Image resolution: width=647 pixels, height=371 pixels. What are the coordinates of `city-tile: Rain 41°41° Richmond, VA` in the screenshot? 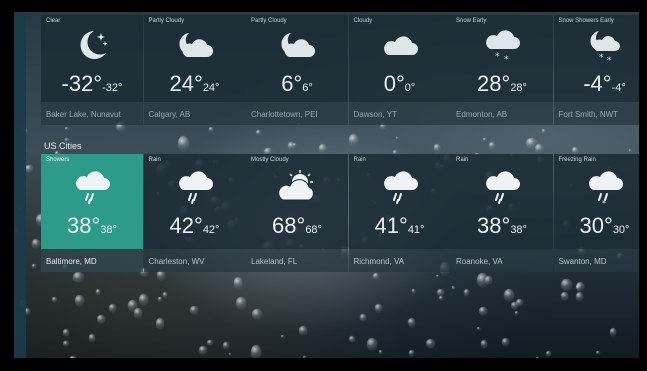 It's located at (399, 213).